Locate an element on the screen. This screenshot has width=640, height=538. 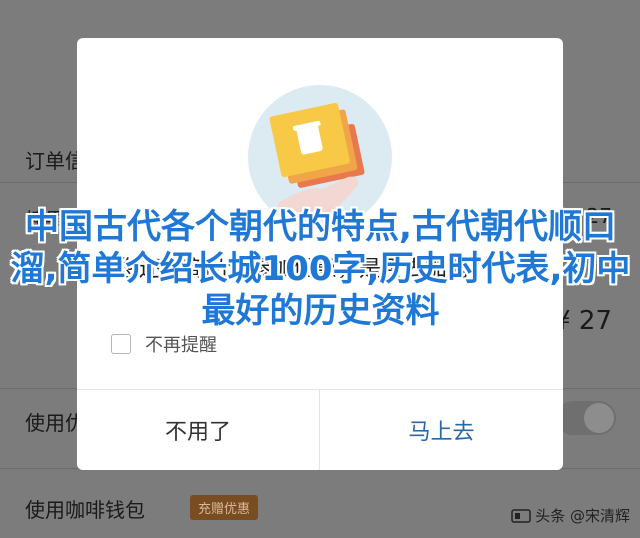
checkbox-box is located at coordinates (121, 344).